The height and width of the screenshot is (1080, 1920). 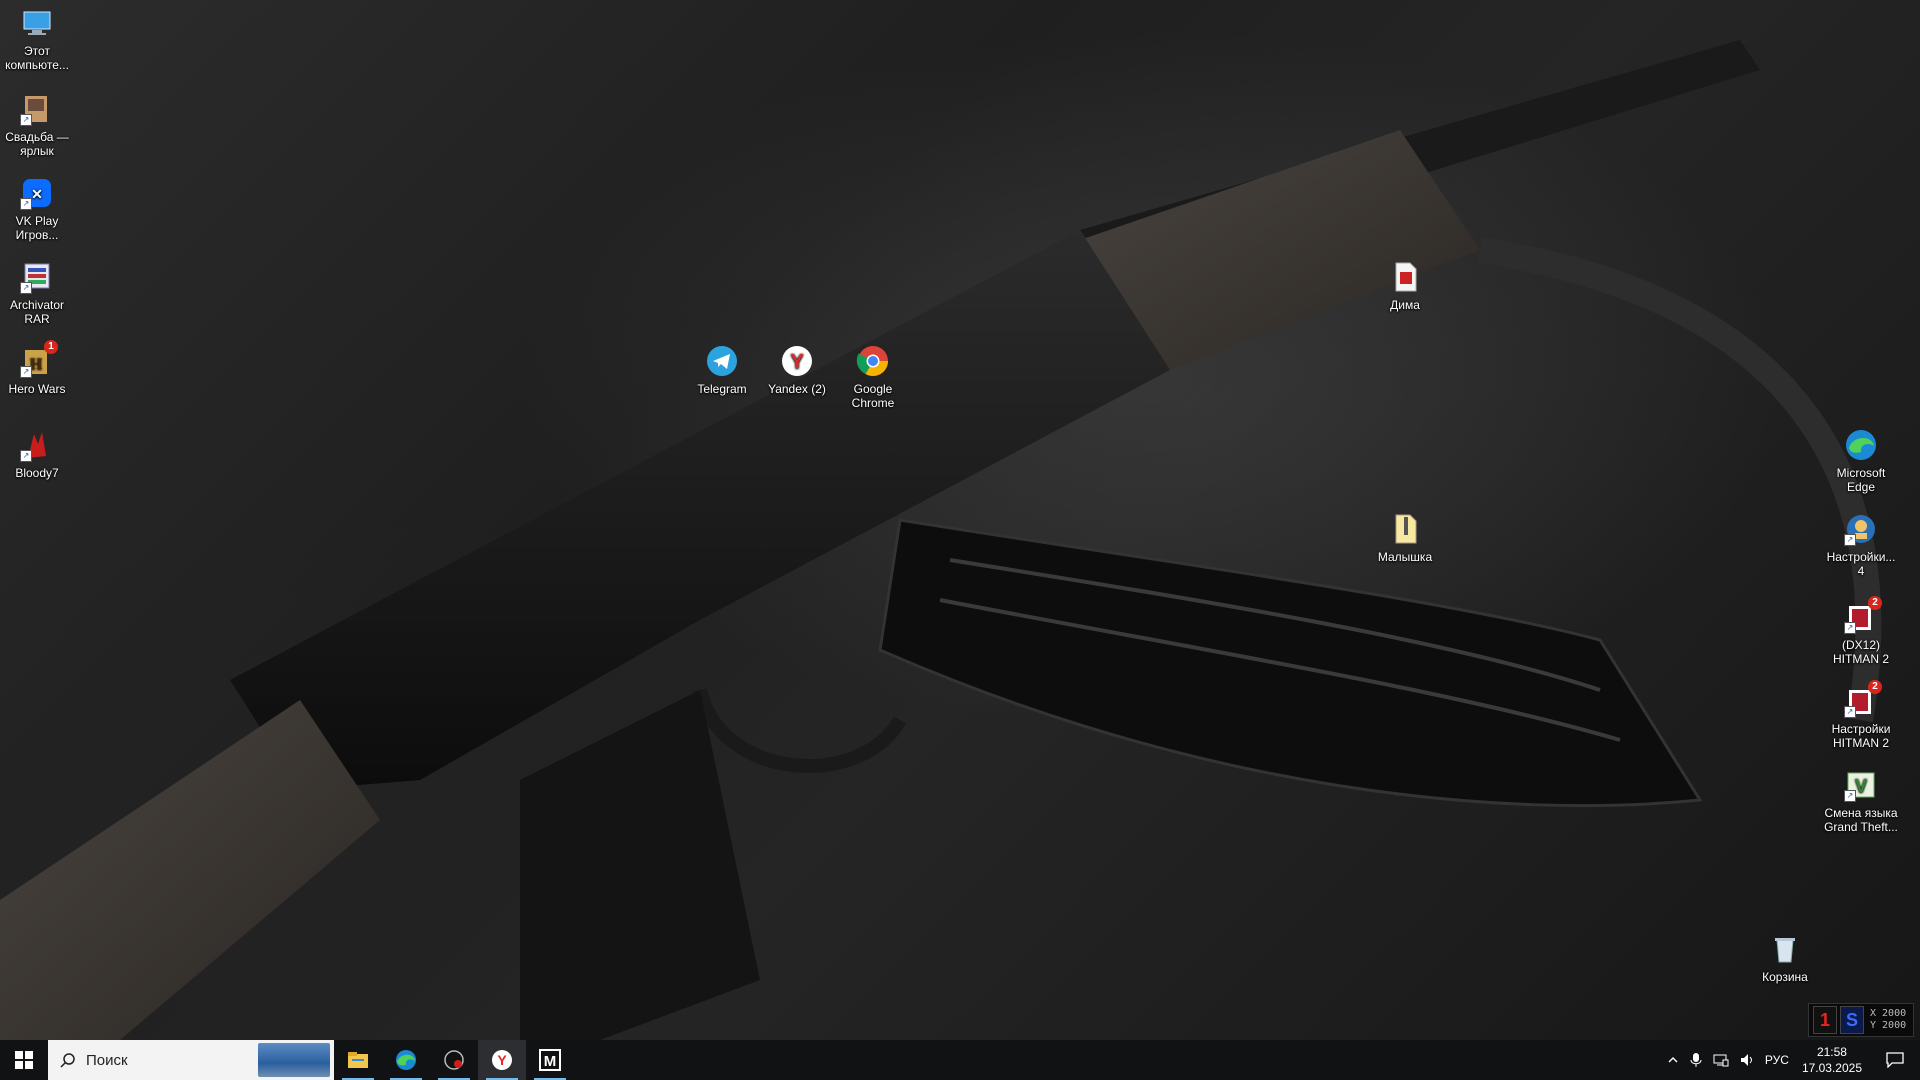 What do you see at coordinates (37, 445) in the screenshot?
I see `bloody7-icon: ↗` at bounding box center [37, 445].